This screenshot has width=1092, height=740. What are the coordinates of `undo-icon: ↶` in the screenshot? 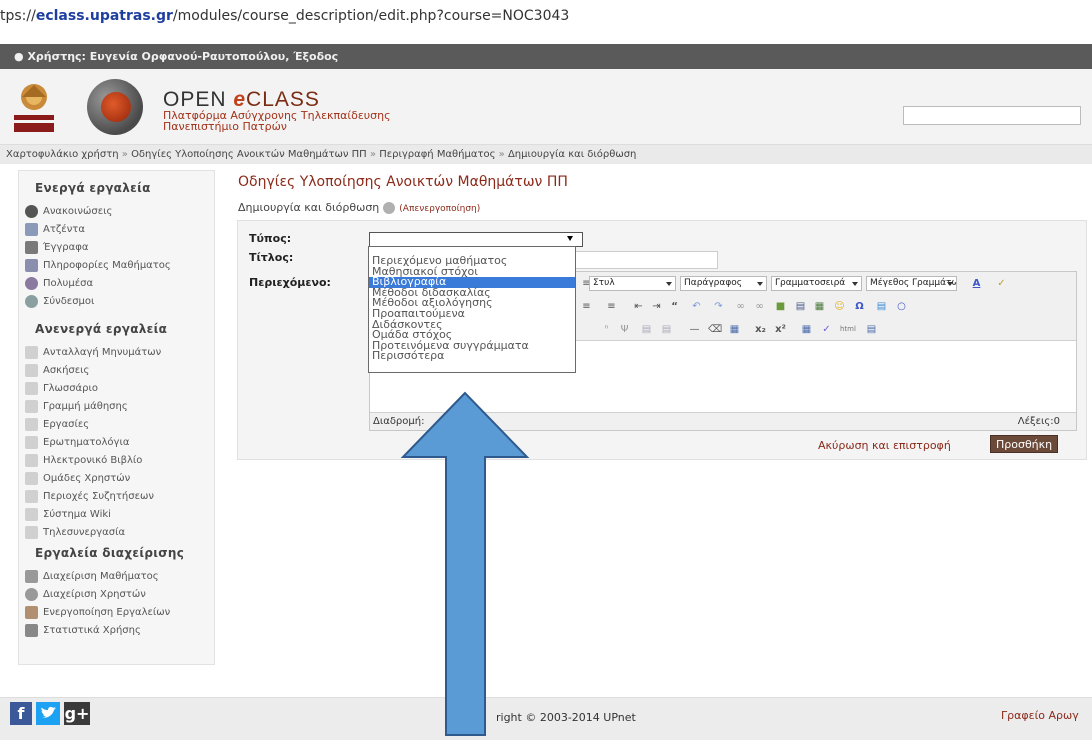 It's located at (696, 306).